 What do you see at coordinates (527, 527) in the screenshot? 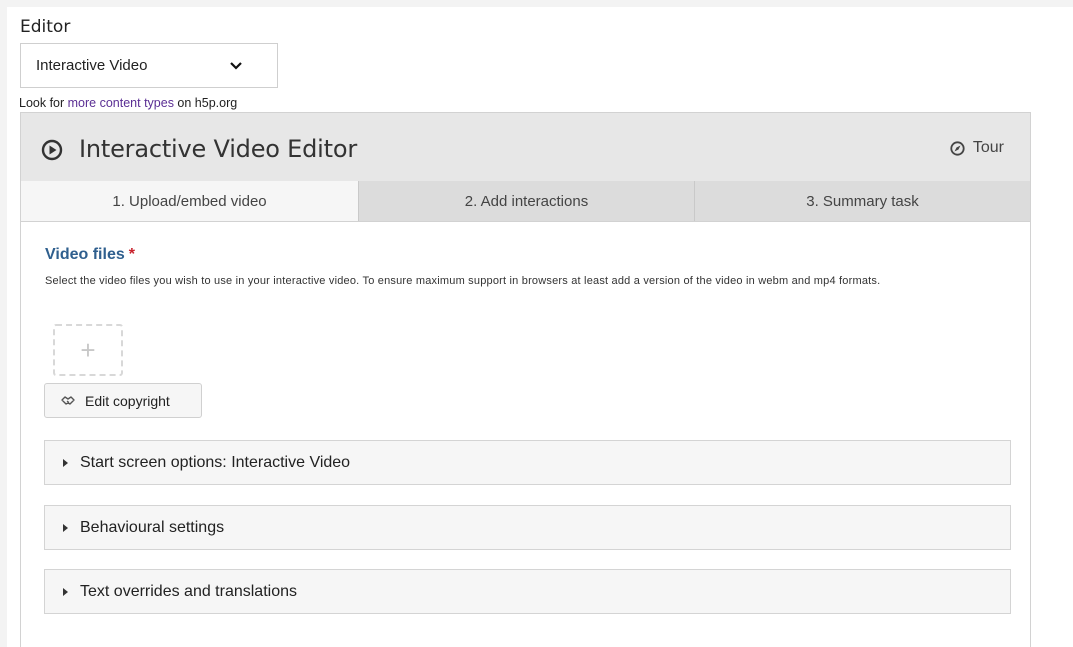
I see `accordion-behavioural-settings: Behavioural settings` at bounding box center [527, 527].